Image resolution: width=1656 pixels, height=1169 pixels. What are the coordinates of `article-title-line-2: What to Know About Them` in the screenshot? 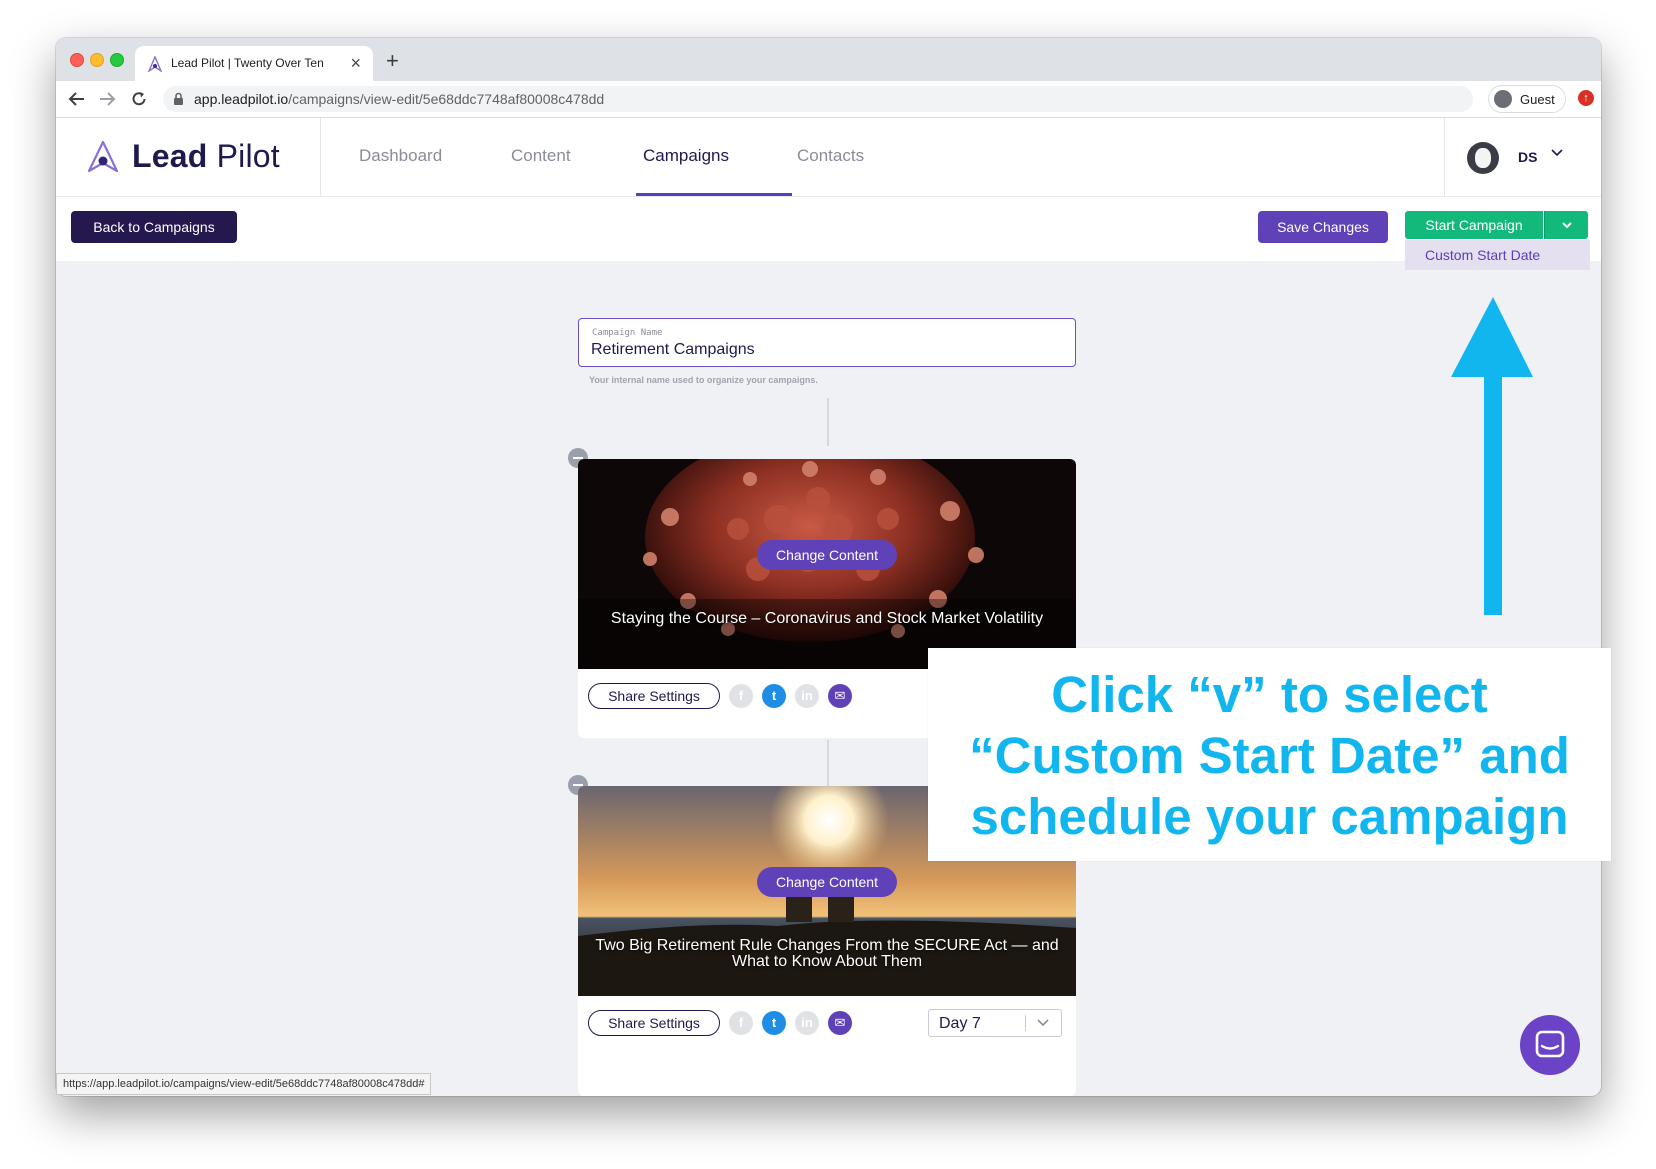 It's located at (827, 961).